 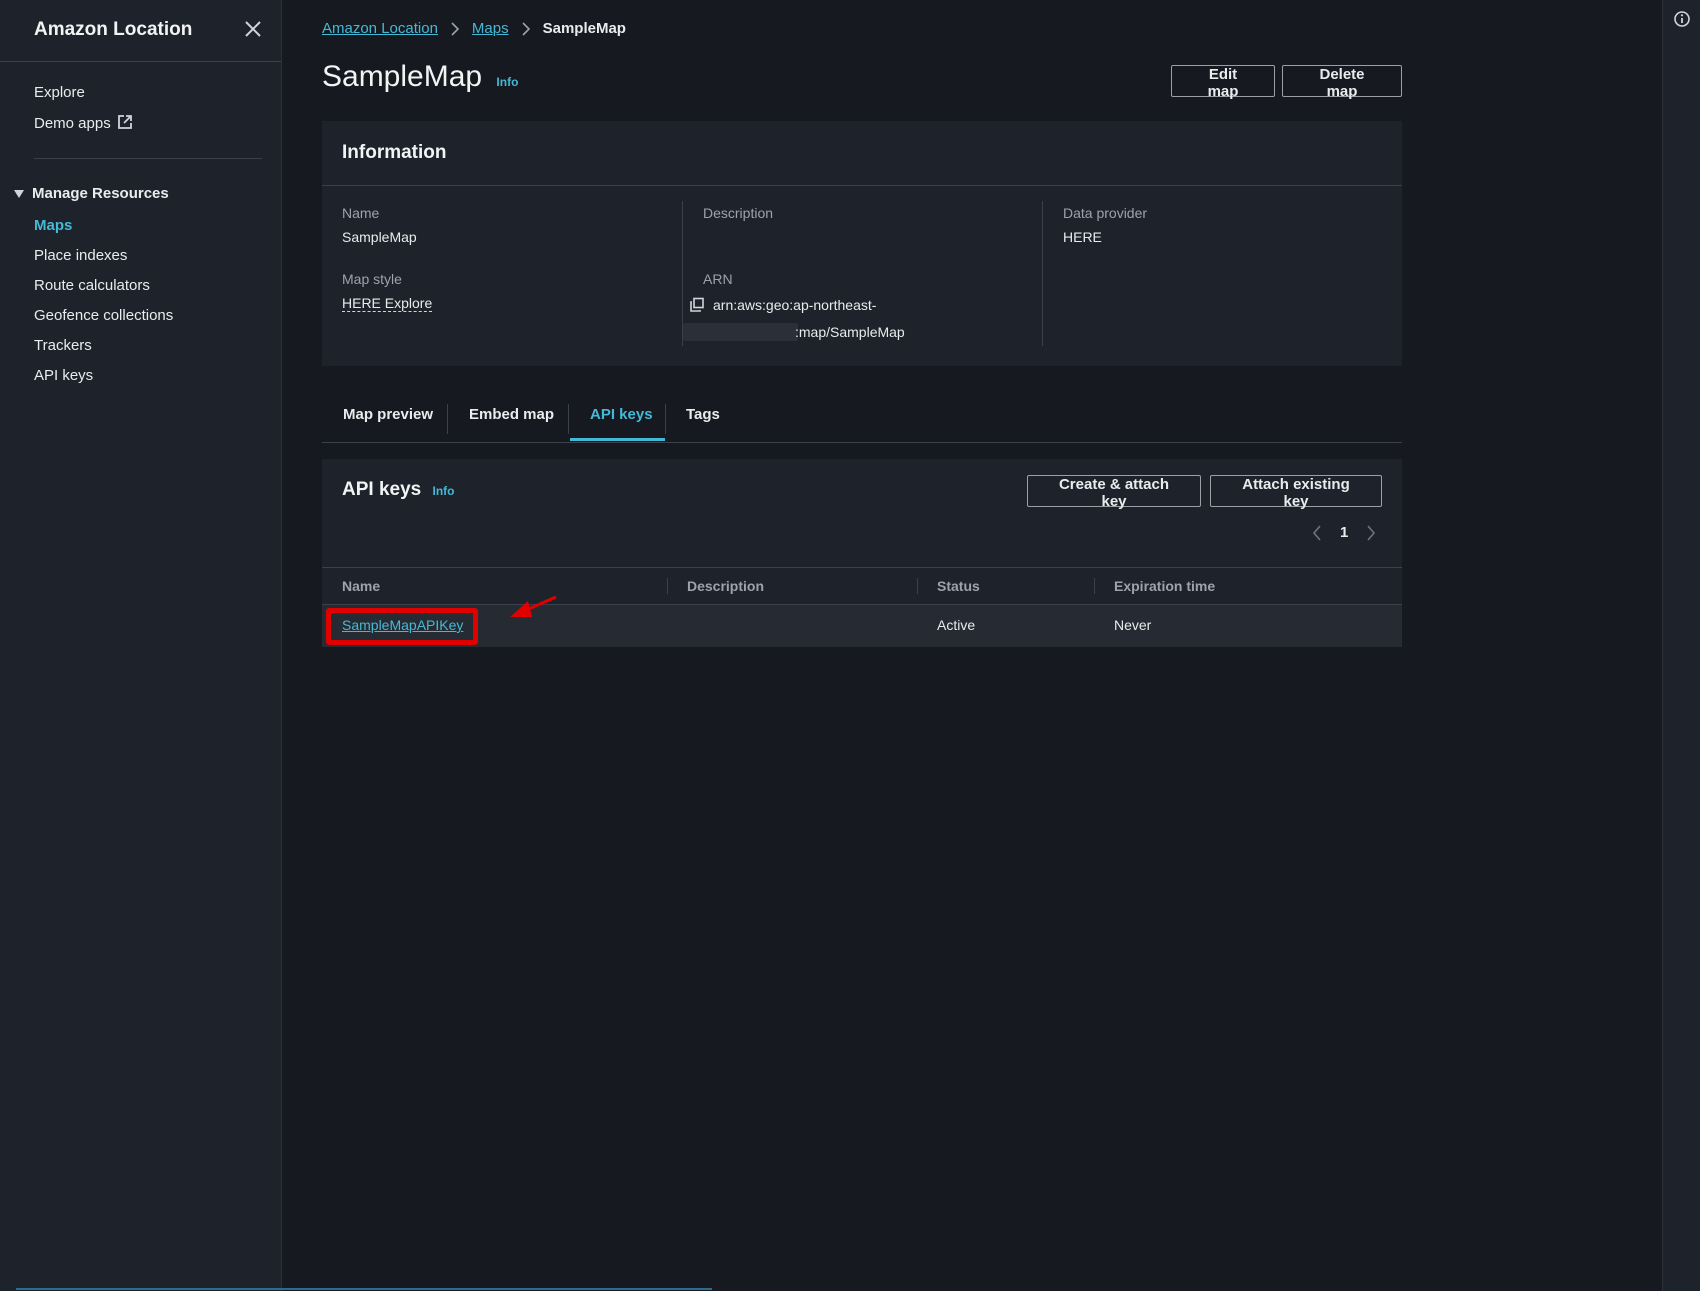 I want to click on api-keys-heading: API keys Info, so click(x=398, y=490).